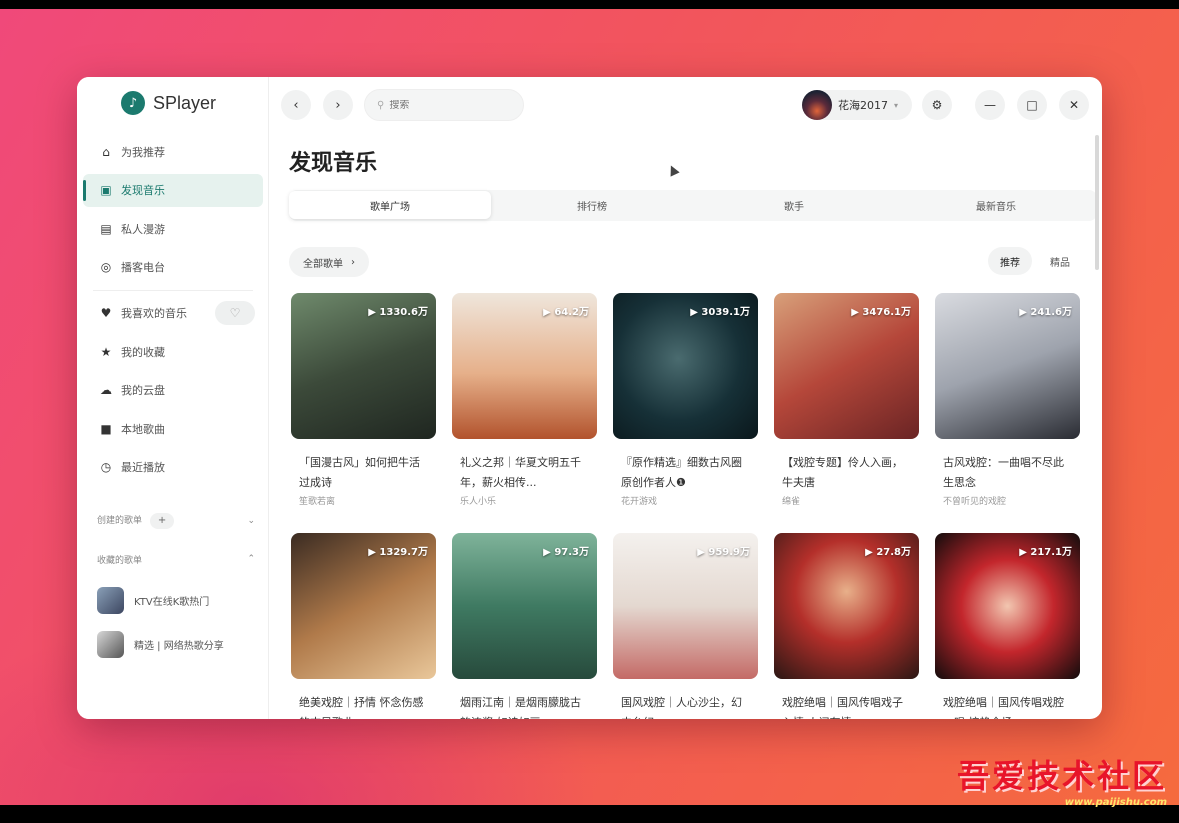 This screenshot has width=1179, height=823. I want to click on sidebar-item-label: 最近播放, so click(143, 467).